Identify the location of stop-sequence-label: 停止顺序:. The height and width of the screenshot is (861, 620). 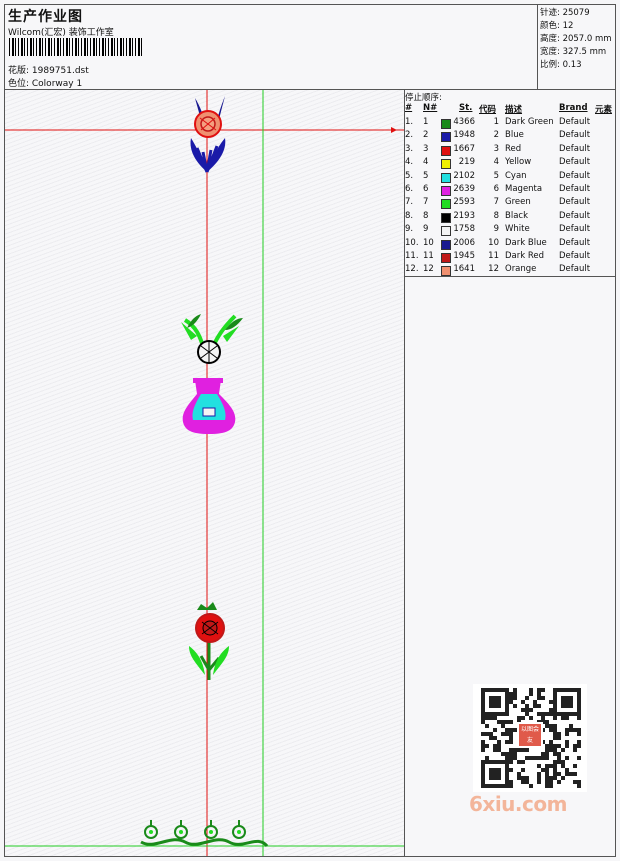
(423, 98).